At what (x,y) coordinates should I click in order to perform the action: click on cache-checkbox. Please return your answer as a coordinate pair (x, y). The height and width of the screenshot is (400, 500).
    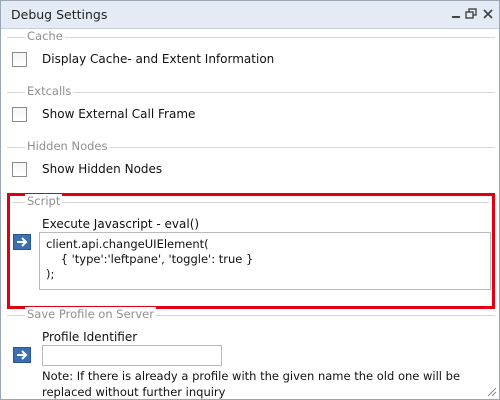
    Looking at the image, I should click on (19, 59).